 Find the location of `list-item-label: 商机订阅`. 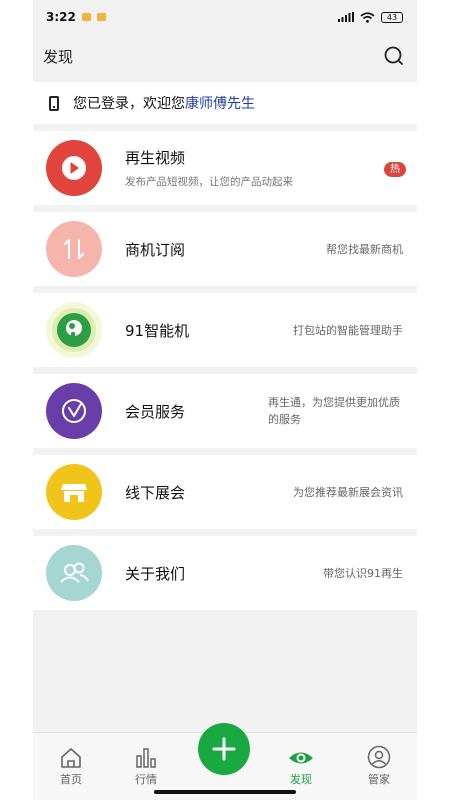

list-item-label: 商机订阅 is located at coordinates (155, 249).